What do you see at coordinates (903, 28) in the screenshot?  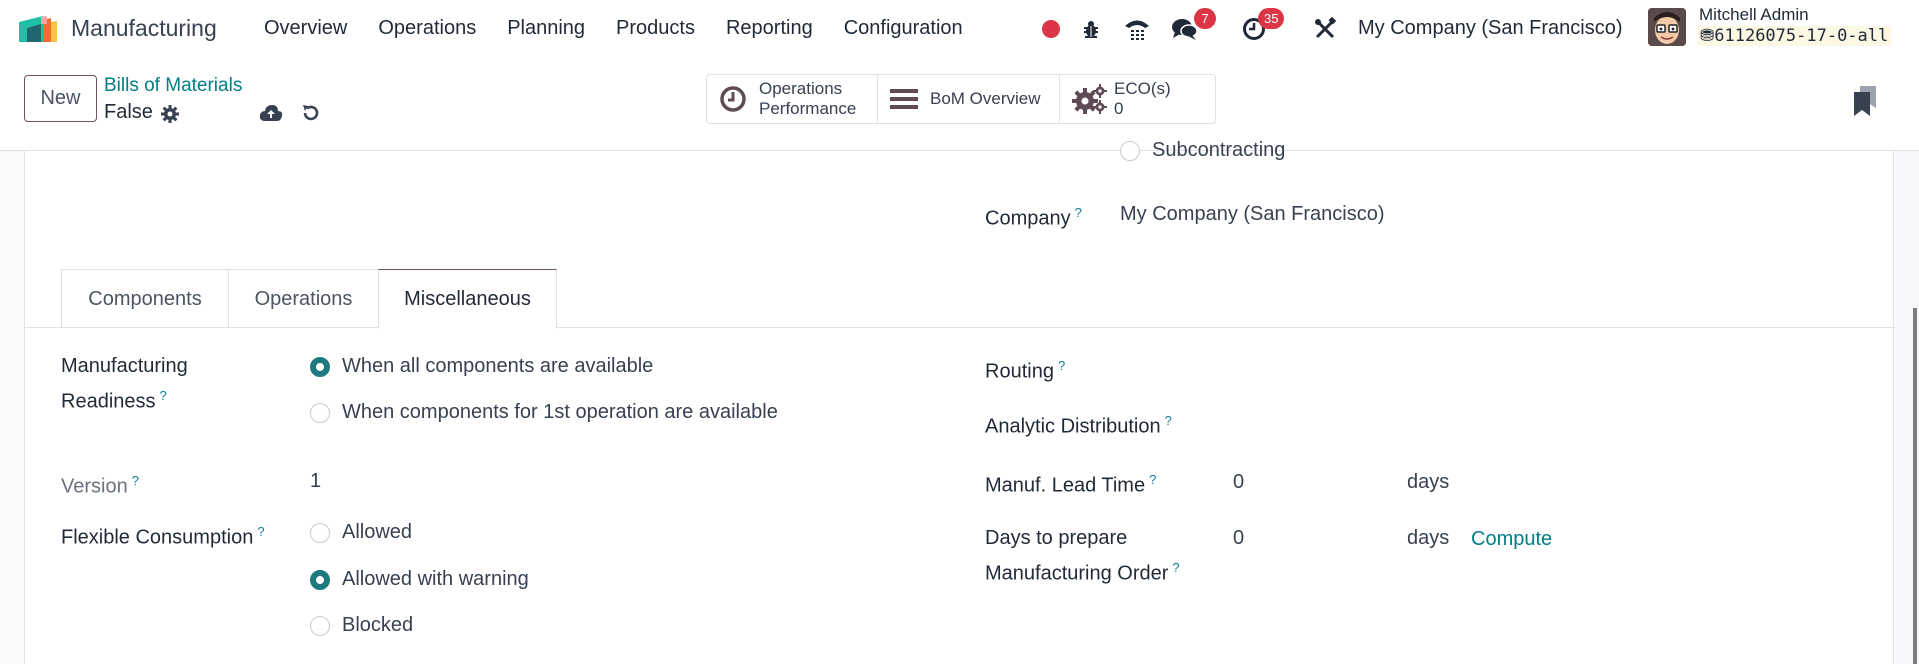 I see `menu-configuration: Configuration` at bounding box center [903, 28].